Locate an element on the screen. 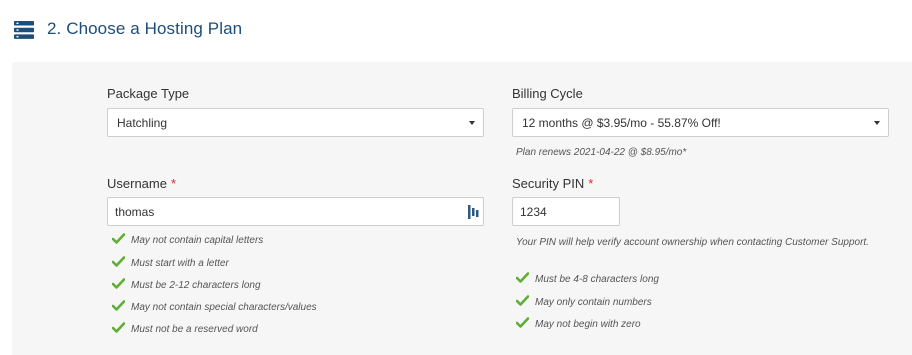 The image size is (912, 355). username-rule-item: Must be 2-12 characters long is located at coordinates (186, 285).